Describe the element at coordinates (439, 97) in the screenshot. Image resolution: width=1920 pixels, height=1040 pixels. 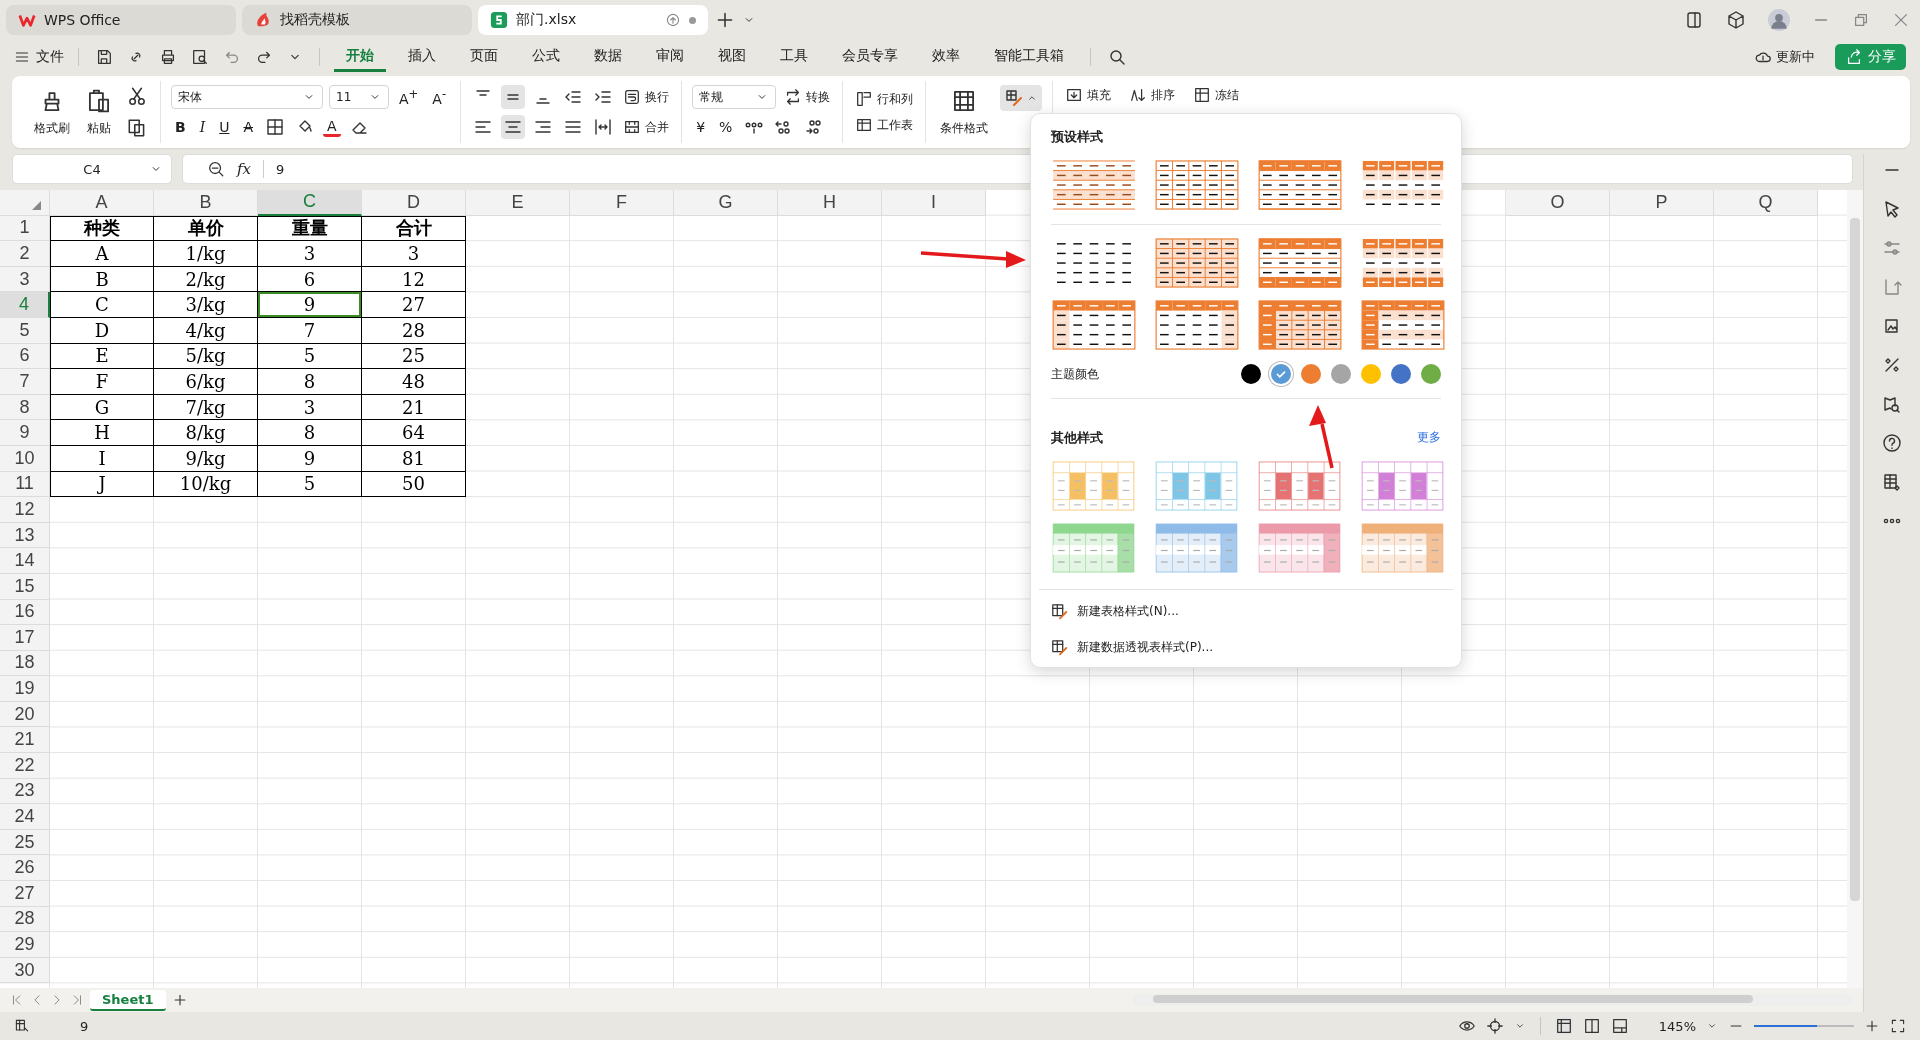
I see `shrink-font-button: A$^{-}$` at that location.